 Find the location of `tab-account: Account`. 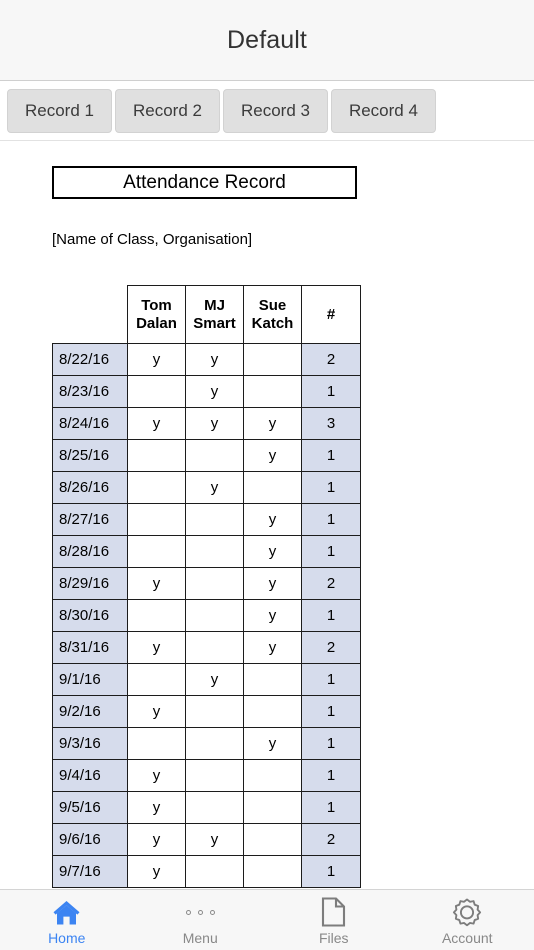

tab-account: Account is located at coordinates (467, 920).